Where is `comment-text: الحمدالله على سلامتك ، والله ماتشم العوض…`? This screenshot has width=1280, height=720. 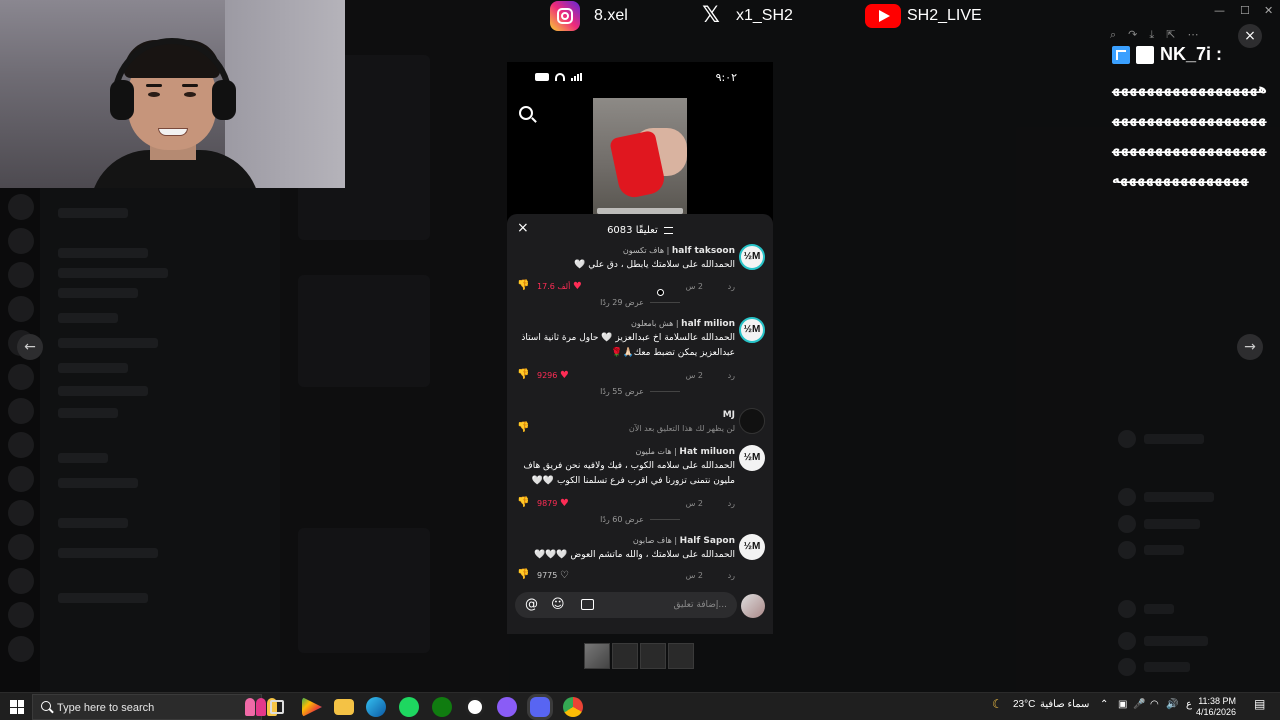
comment-text: الحمدالله على سلامتك ، والله ماتشم العوض… is located at coordinates (634, 555).